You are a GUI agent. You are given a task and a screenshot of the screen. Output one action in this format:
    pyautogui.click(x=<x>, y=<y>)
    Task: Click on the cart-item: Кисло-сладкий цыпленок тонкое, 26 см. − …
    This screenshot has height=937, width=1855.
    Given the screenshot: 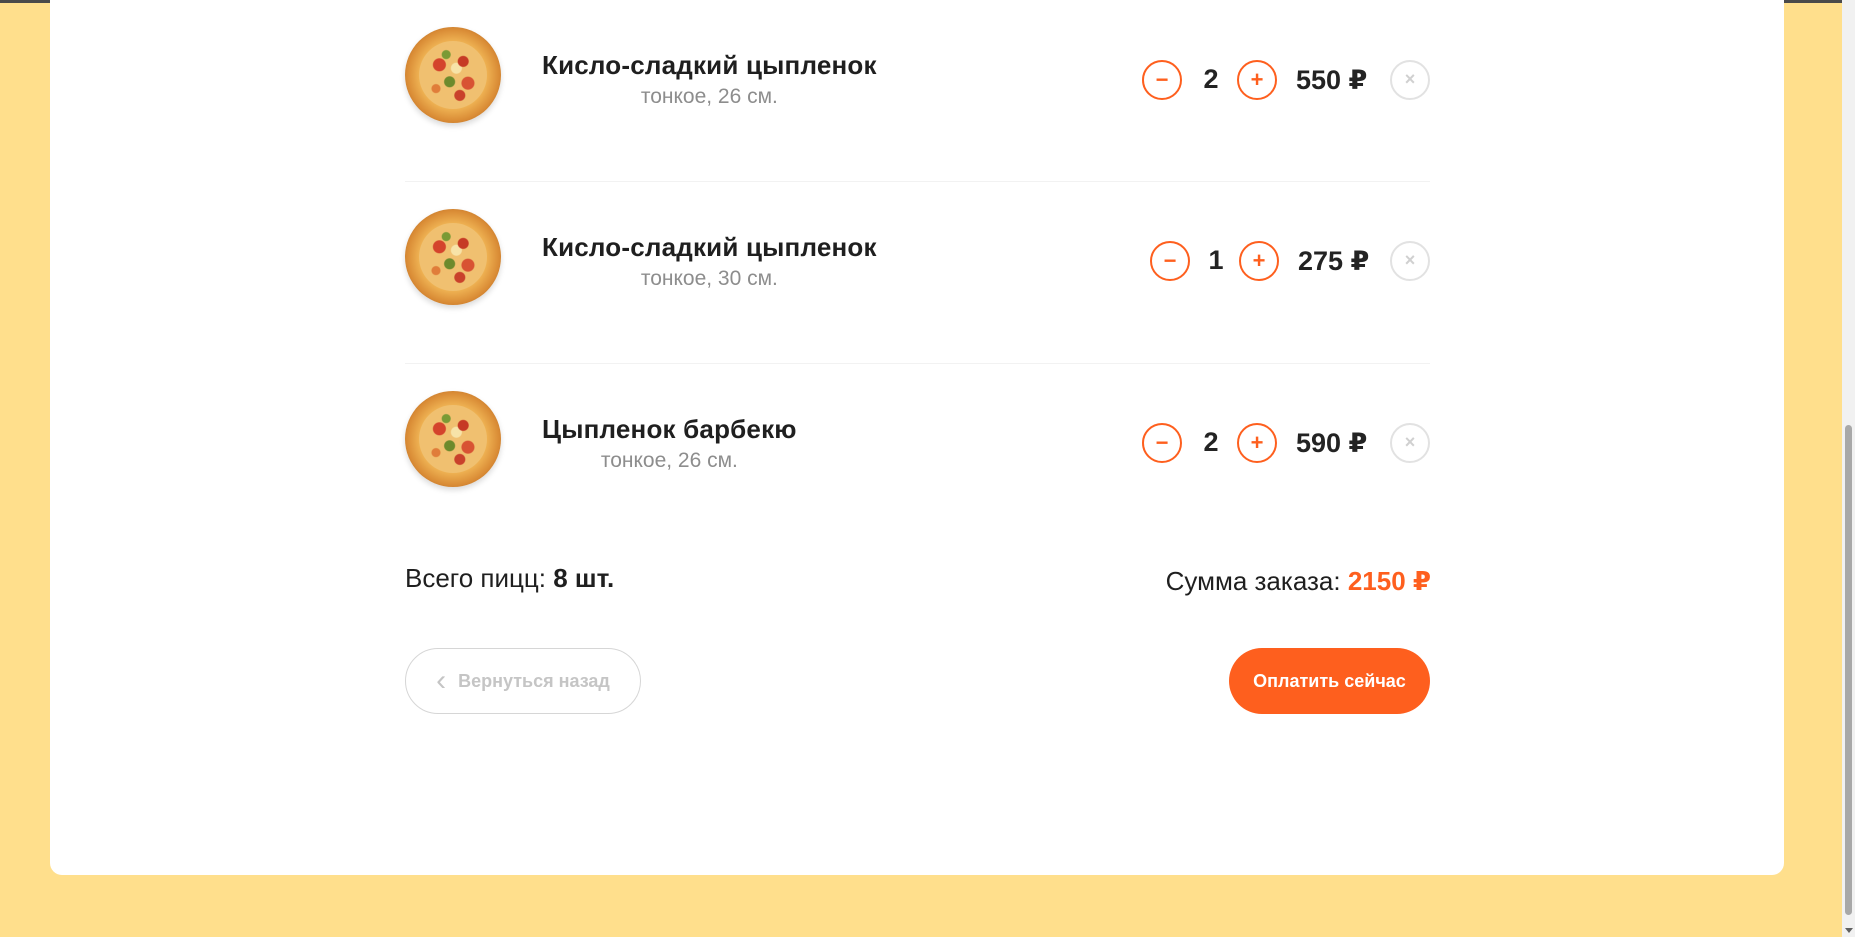 What is the action you would take?
    pyautogui.click(x=917, y=91)
    